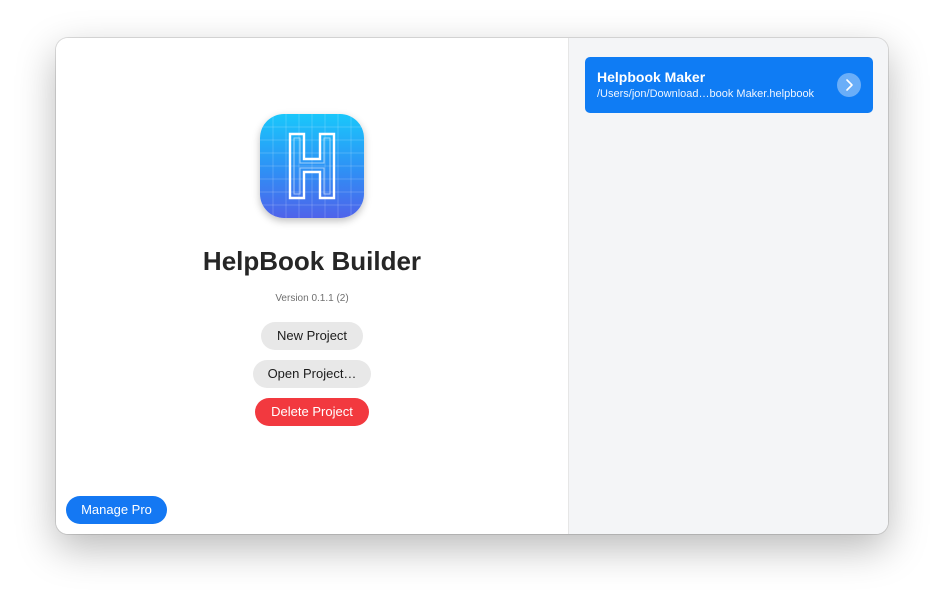  Describe the element at coordinates (849, 85) in the screenshot. I see `chevron-right-icon` at that location.